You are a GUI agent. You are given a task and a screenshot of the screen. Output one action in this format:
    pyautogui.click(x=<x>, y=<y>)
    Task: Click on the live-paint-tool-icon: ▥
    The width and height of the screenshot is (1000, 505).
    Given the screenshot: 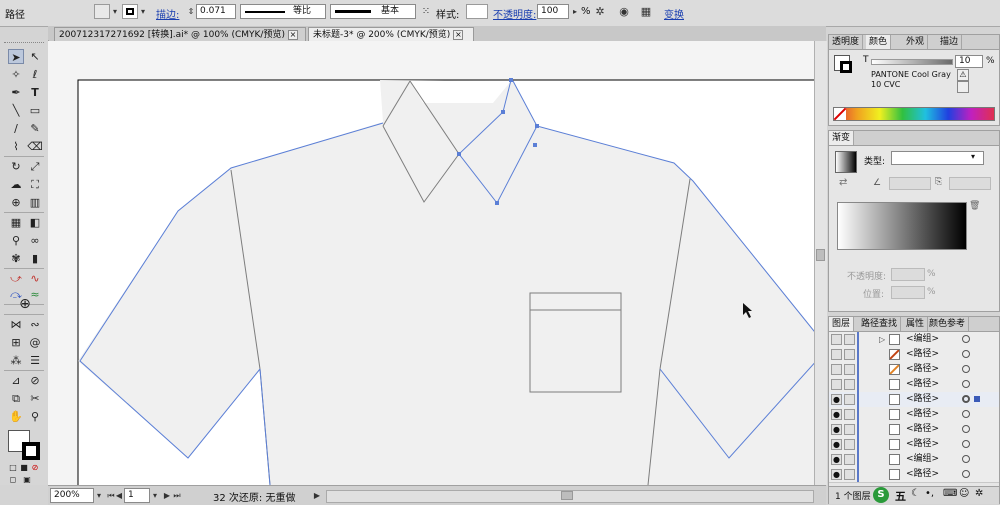 What is the action you would take?
    pyautogui.click(x=35, y=202)
    